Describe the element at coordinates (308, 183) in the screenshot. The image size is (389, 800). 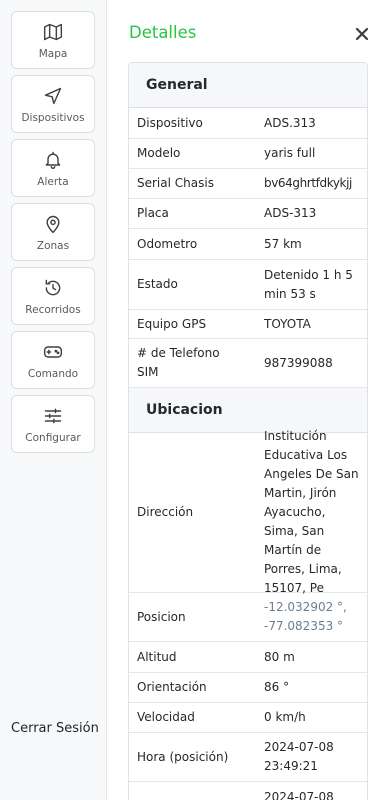
I see `detail-value: bv64ghrtfdkykjj` at that location.